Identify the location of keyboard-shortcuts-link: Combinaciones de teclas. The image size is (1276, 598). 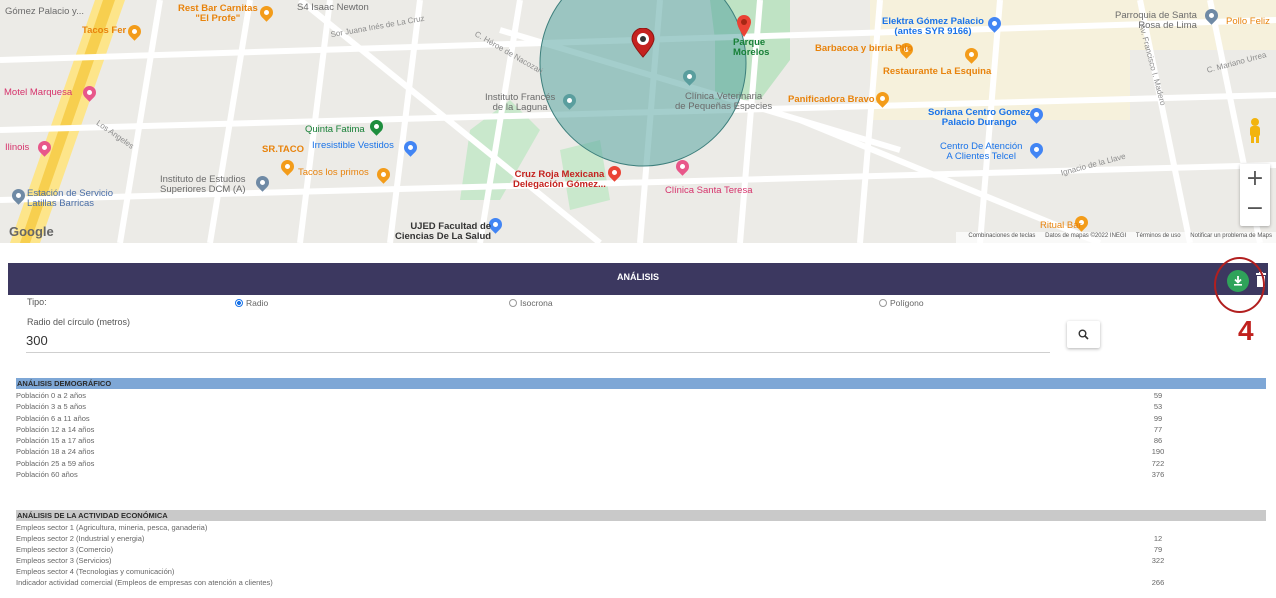
(1001, 236).